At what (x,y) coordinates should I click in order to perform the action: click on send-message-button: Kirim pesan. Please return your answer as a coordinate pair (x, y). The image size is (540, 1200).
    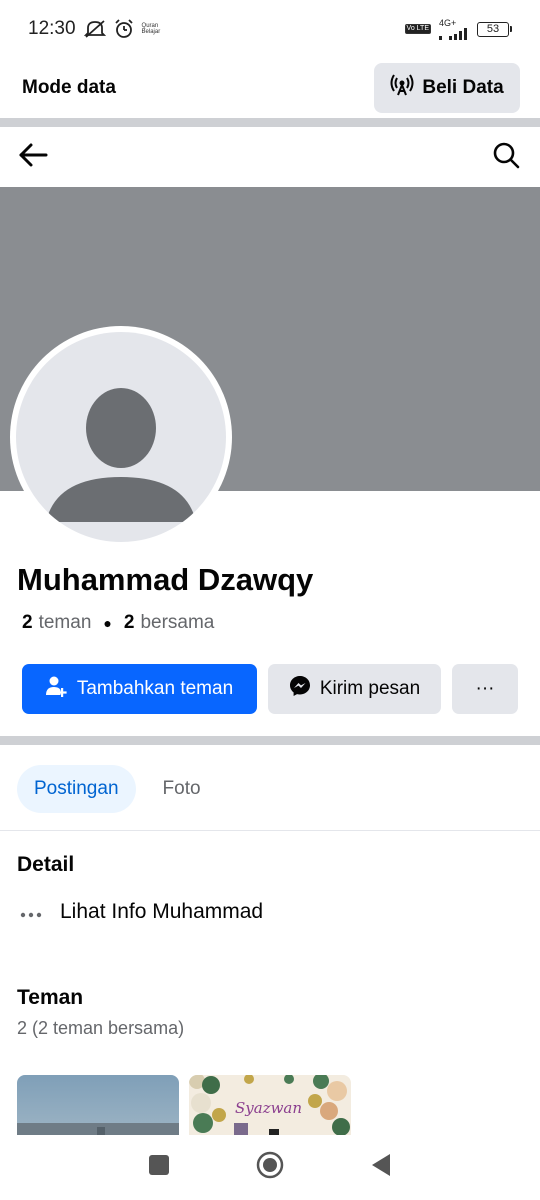
    Looking at the image, I should click on (354, 689).